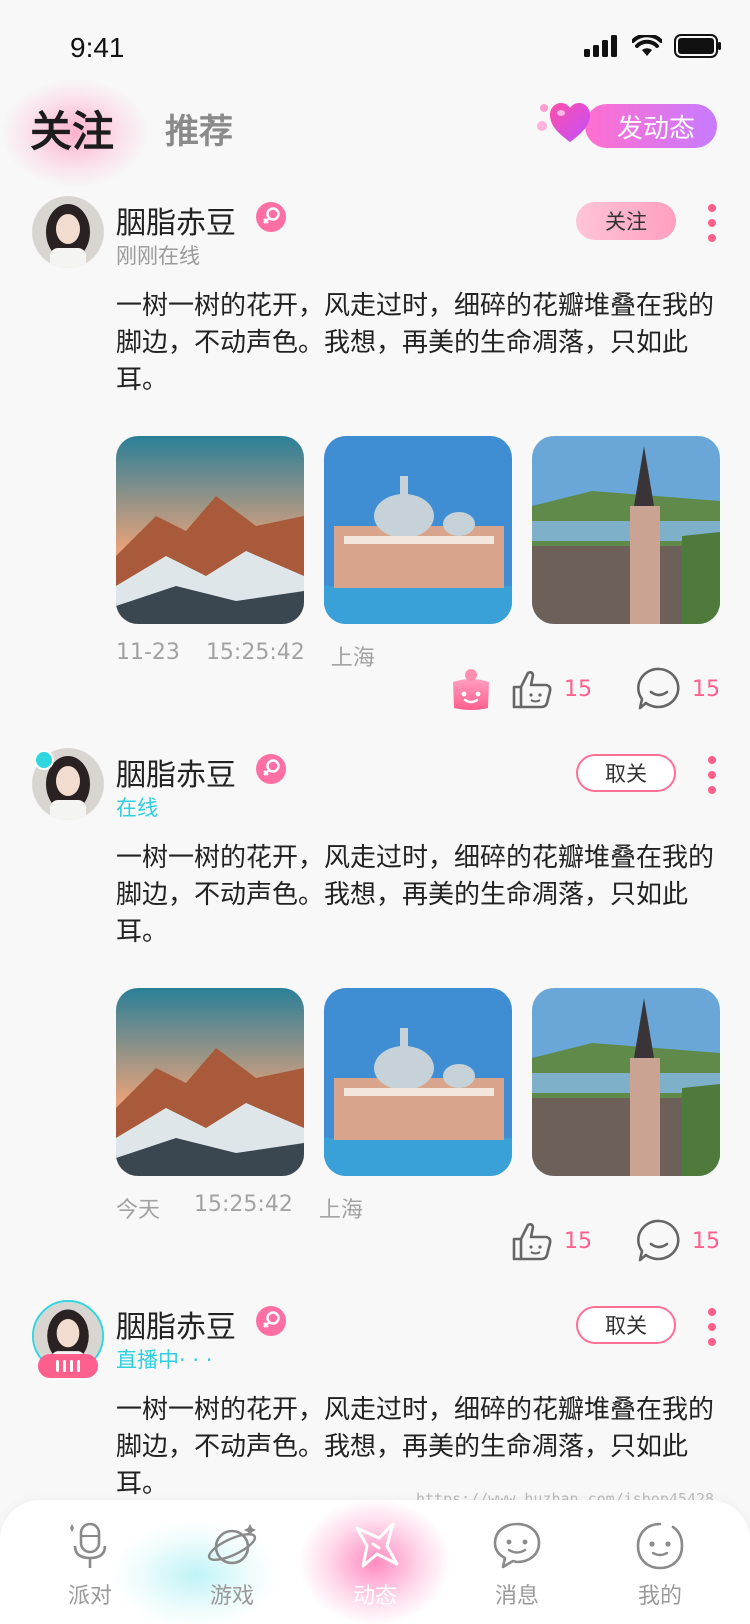 The image size is (750, 1624). What do you see at coordinates (44, 760) in the screenshot?
I see `online-indicator` at bounding box center [44, 760].